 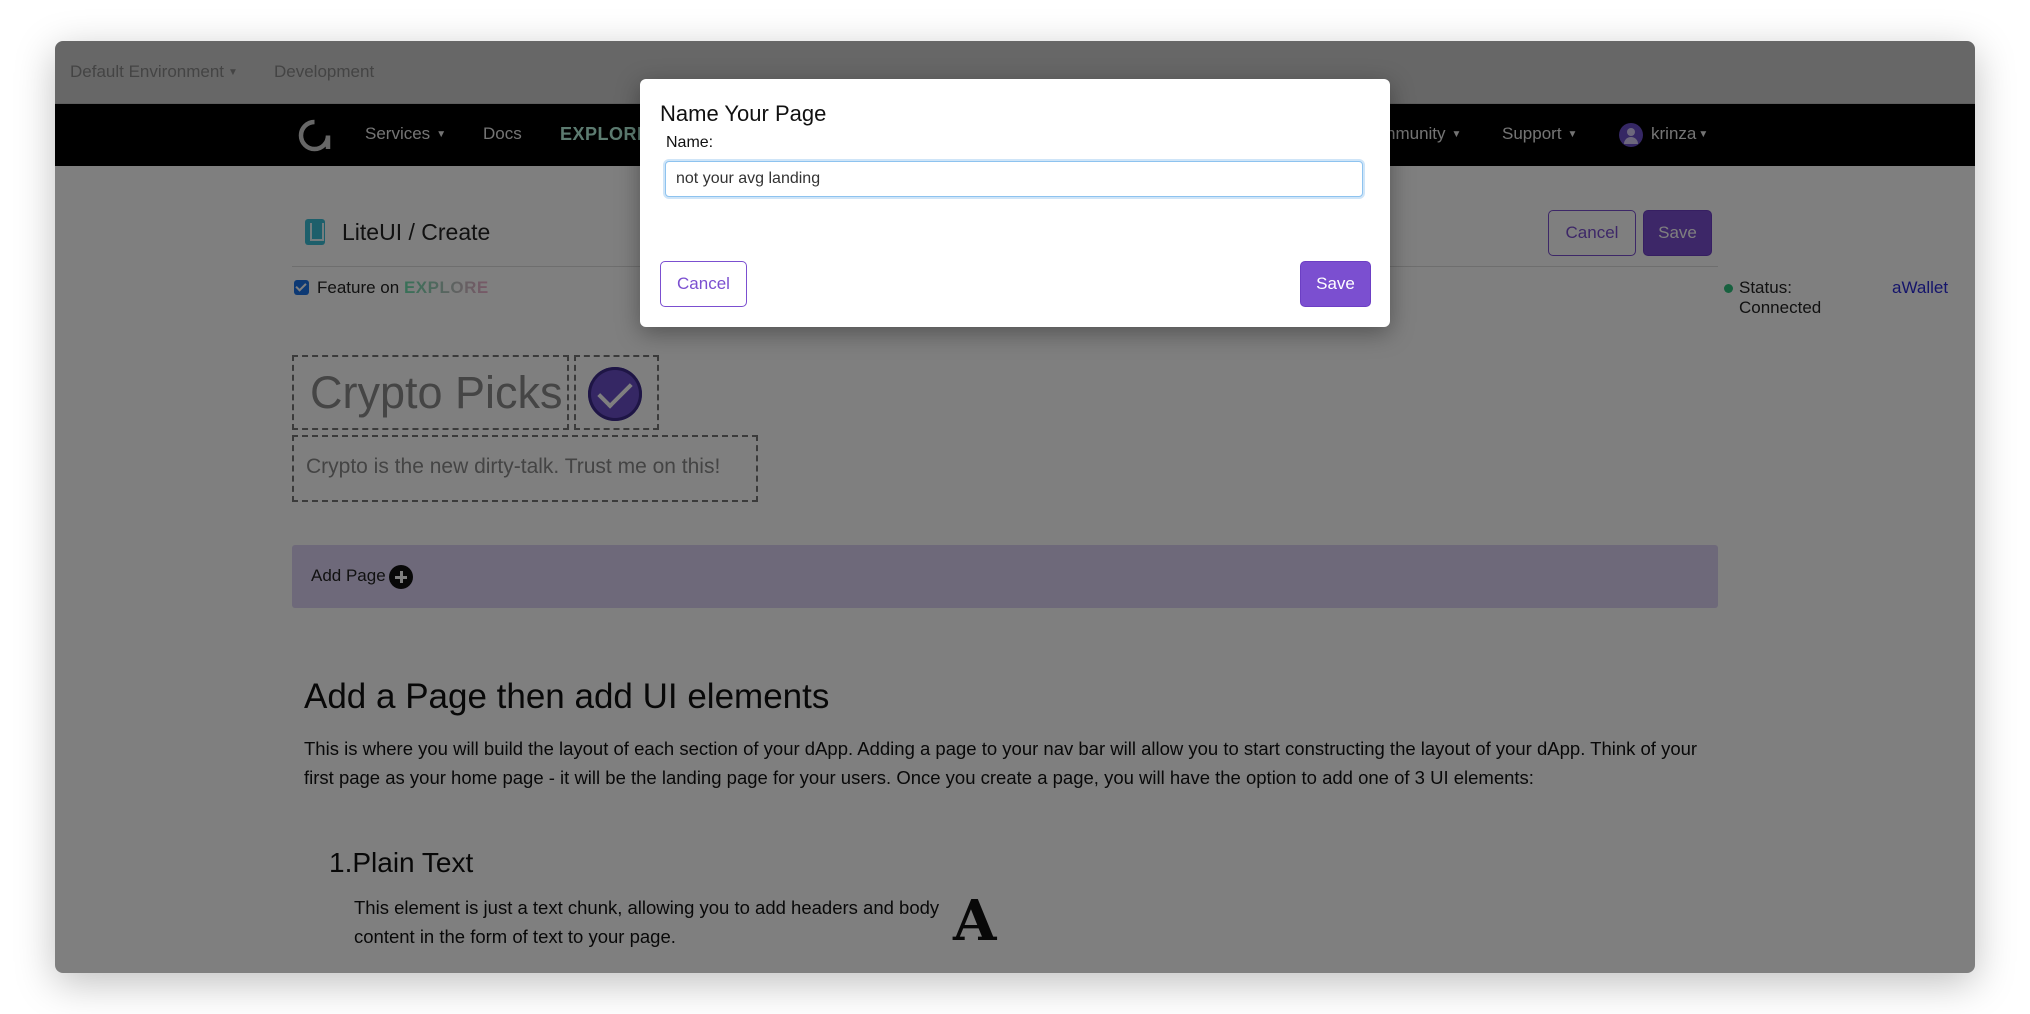 What do you see at coordinates (1015, 203) in the screenshot?
I see `name-page-modal: Name Your Page Name: Cancel Save` at bounding box center [1015, 203].